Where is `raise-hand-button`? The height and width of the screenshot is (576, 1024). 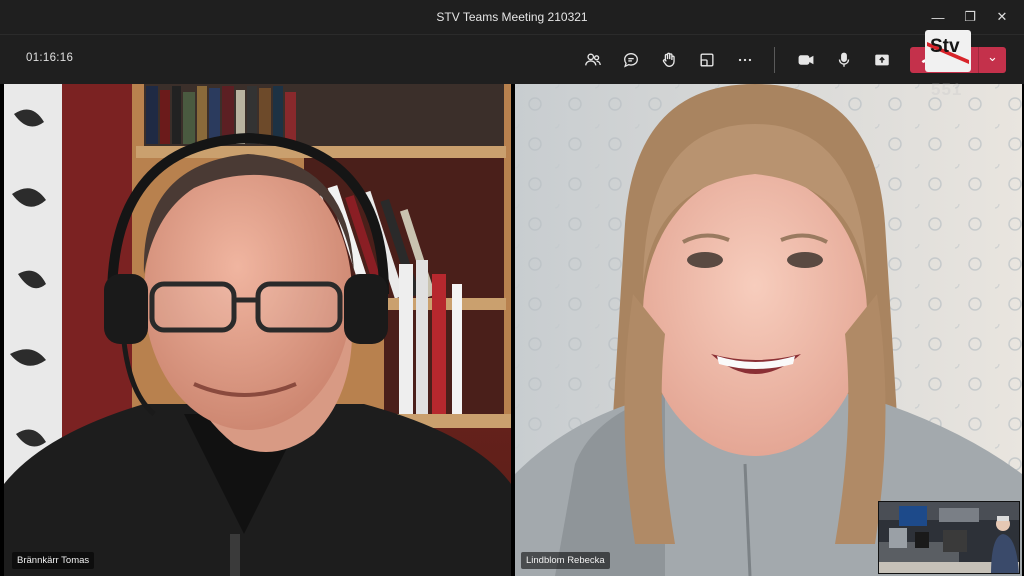
raise-hand-button is located at coordinates (669, 60).